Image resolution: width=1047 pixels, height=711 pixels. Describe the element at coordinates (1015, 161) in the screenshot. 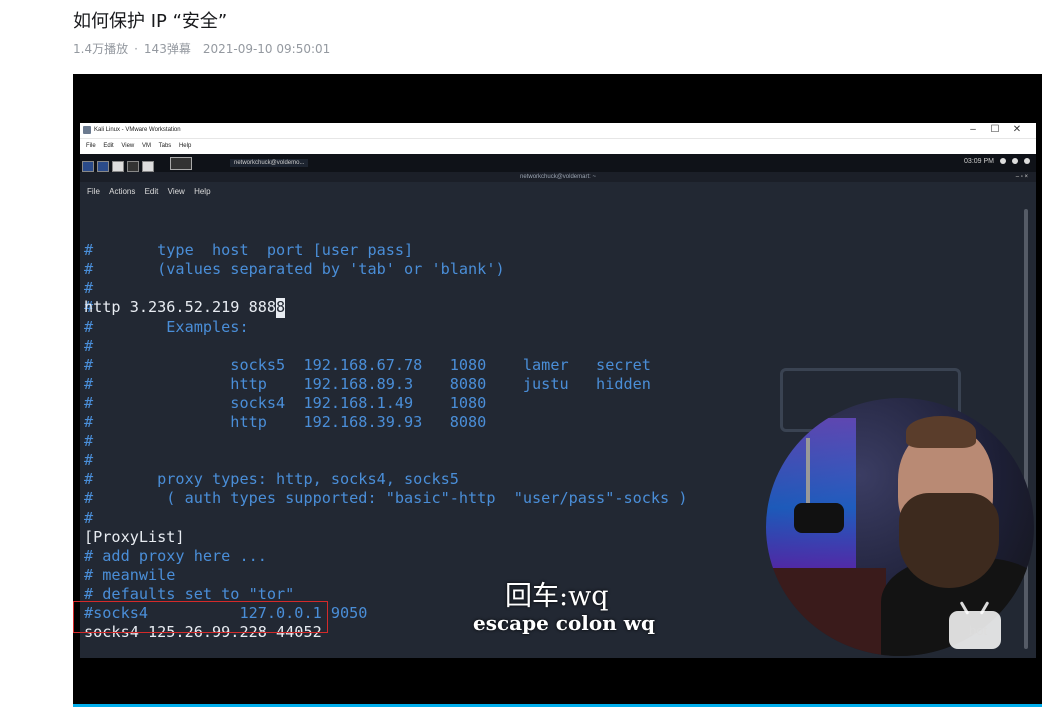

I see `lock-icon` at that location.